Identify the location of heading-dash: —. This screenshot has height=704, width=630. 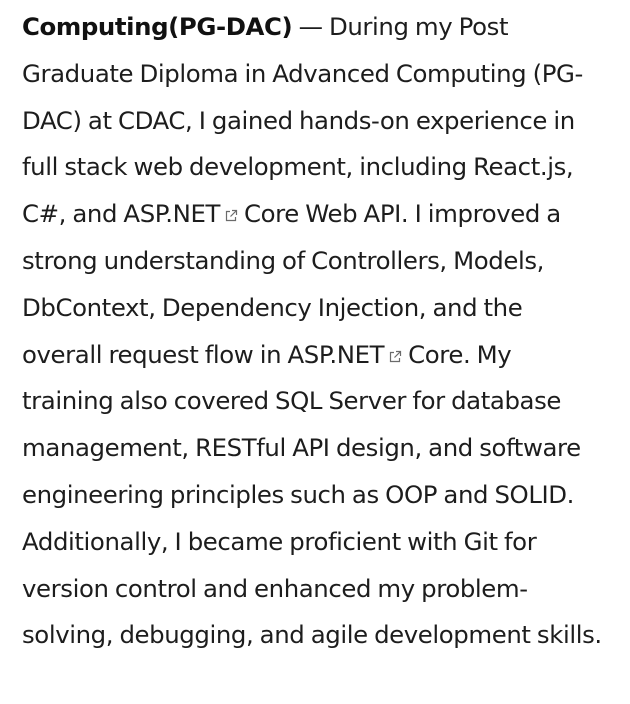
(310, 26).